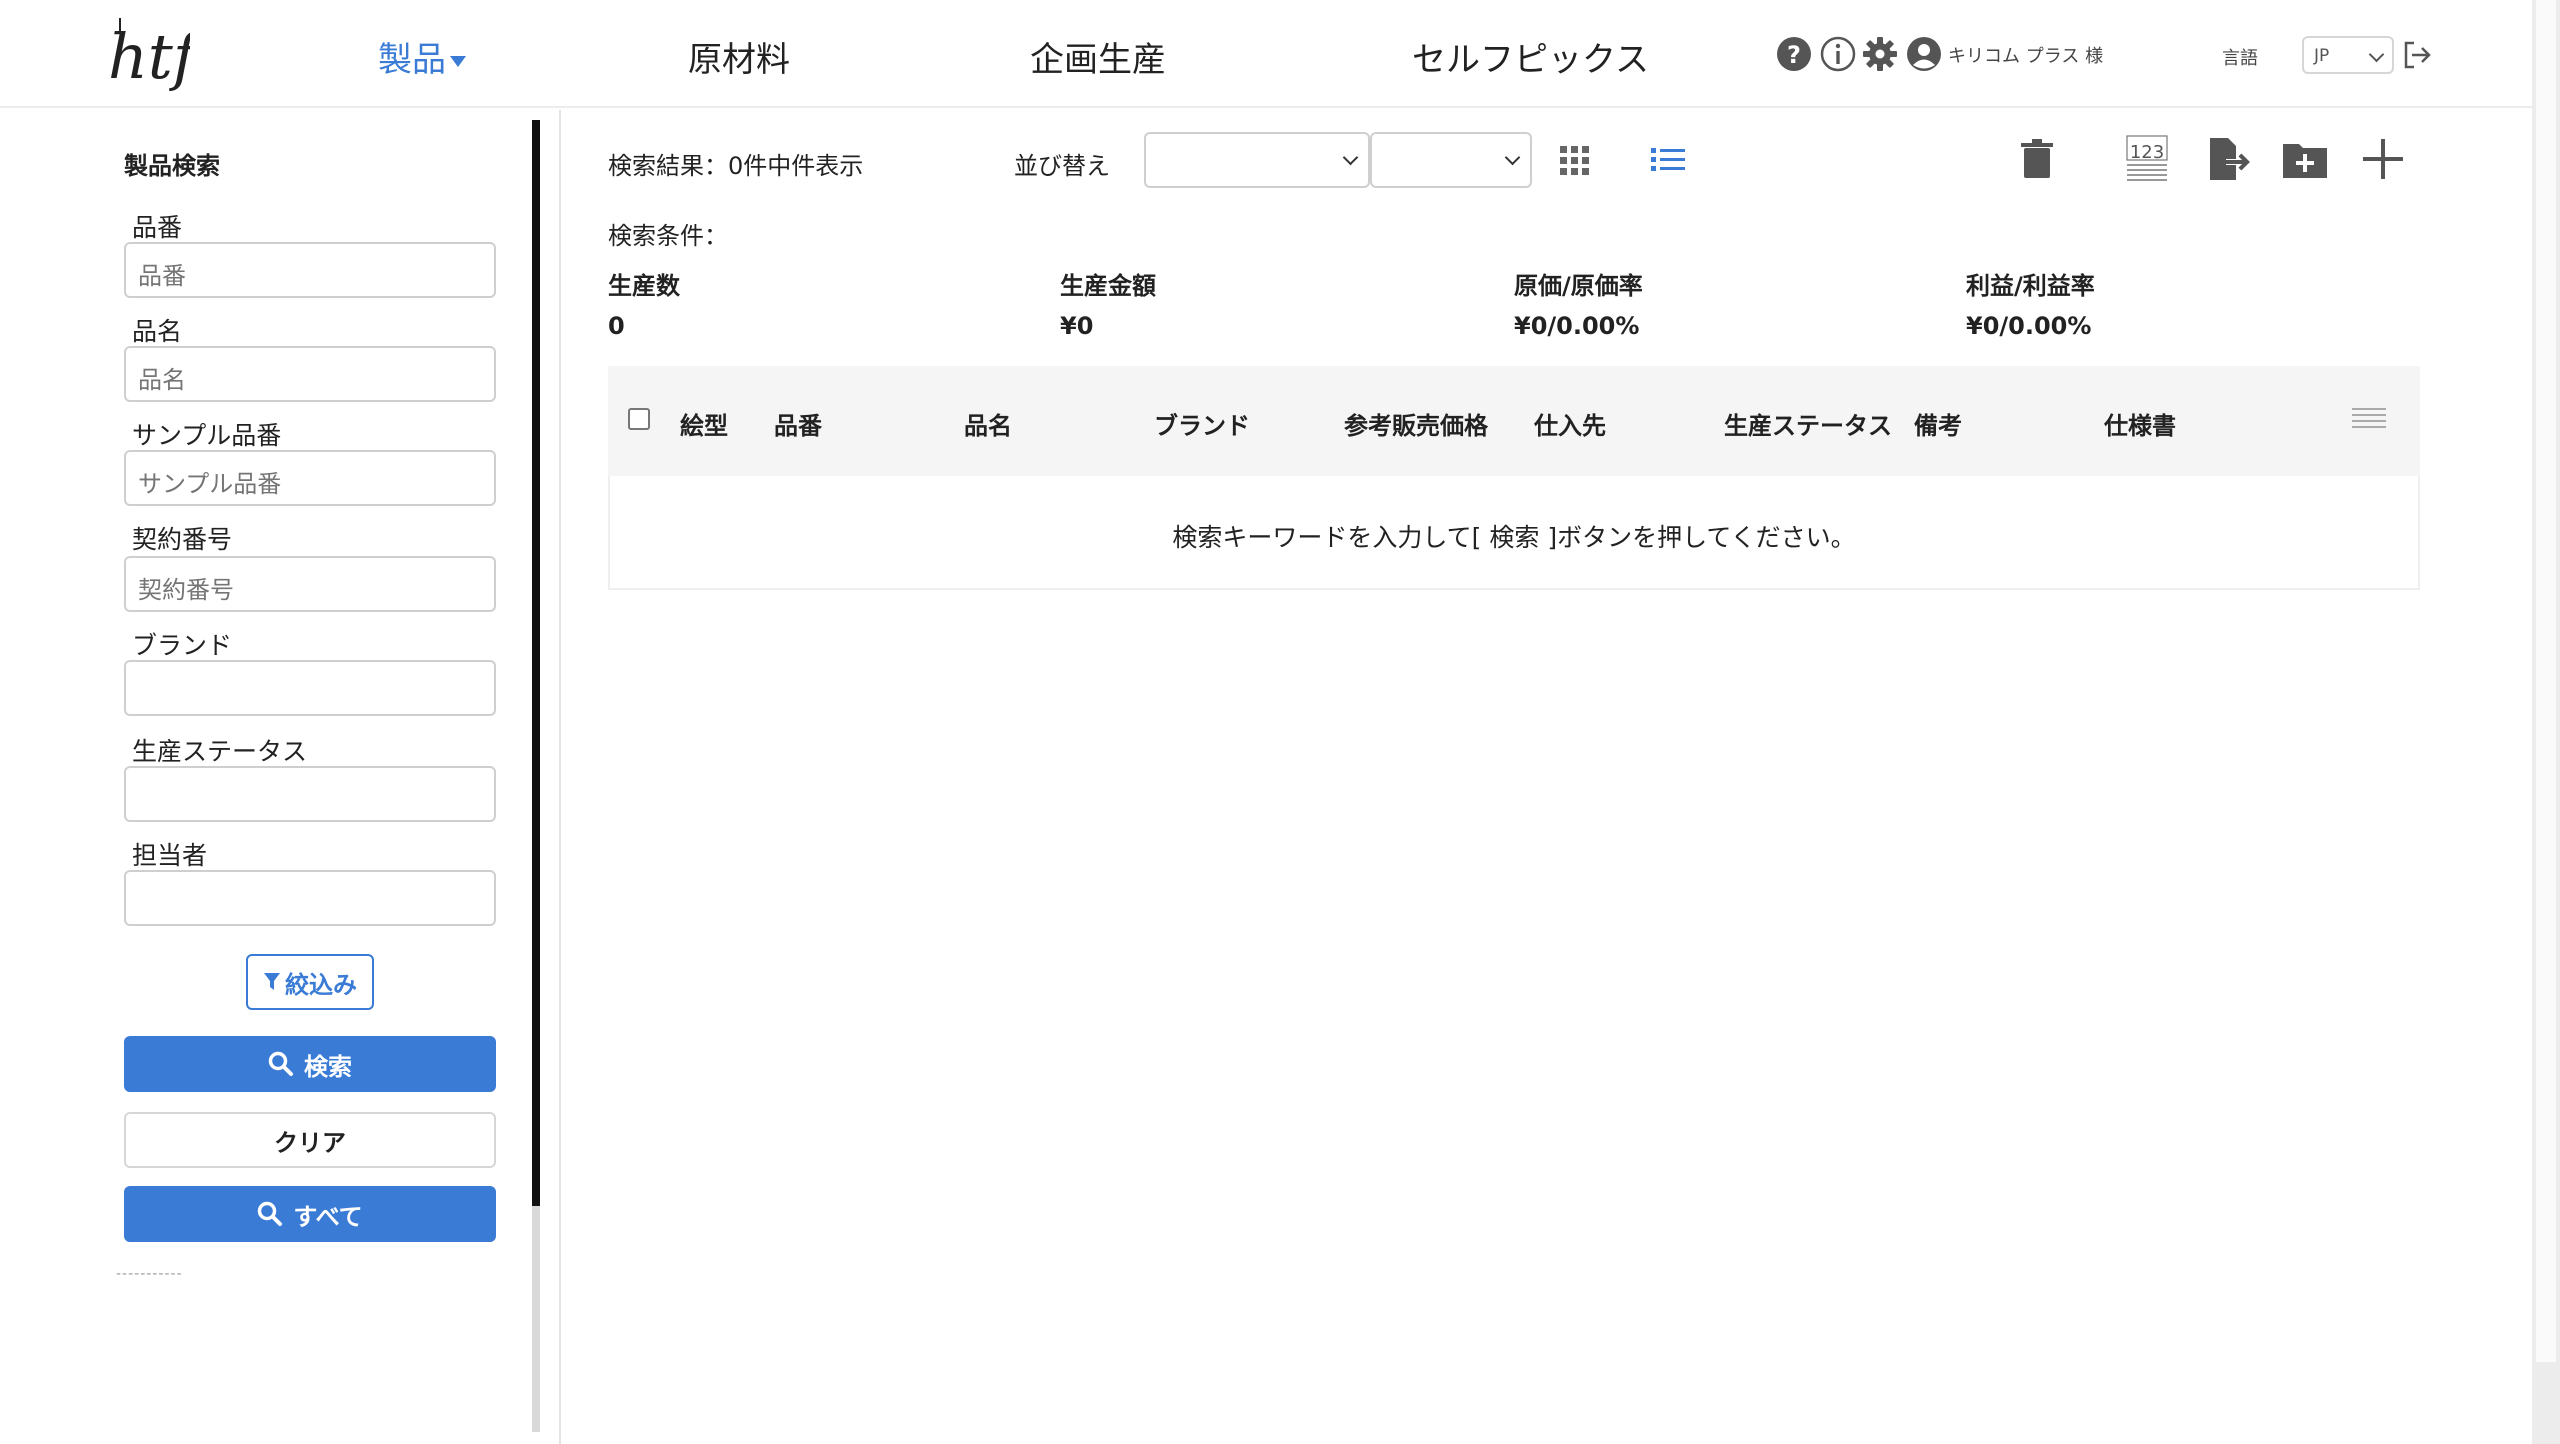 Image resolution: width=2560 pixels, height=1444 pixels. I want to click on empty-message: 検索キーワードを入力して[ 検索 ]ボタンを押してください。, so click(1514, 537).